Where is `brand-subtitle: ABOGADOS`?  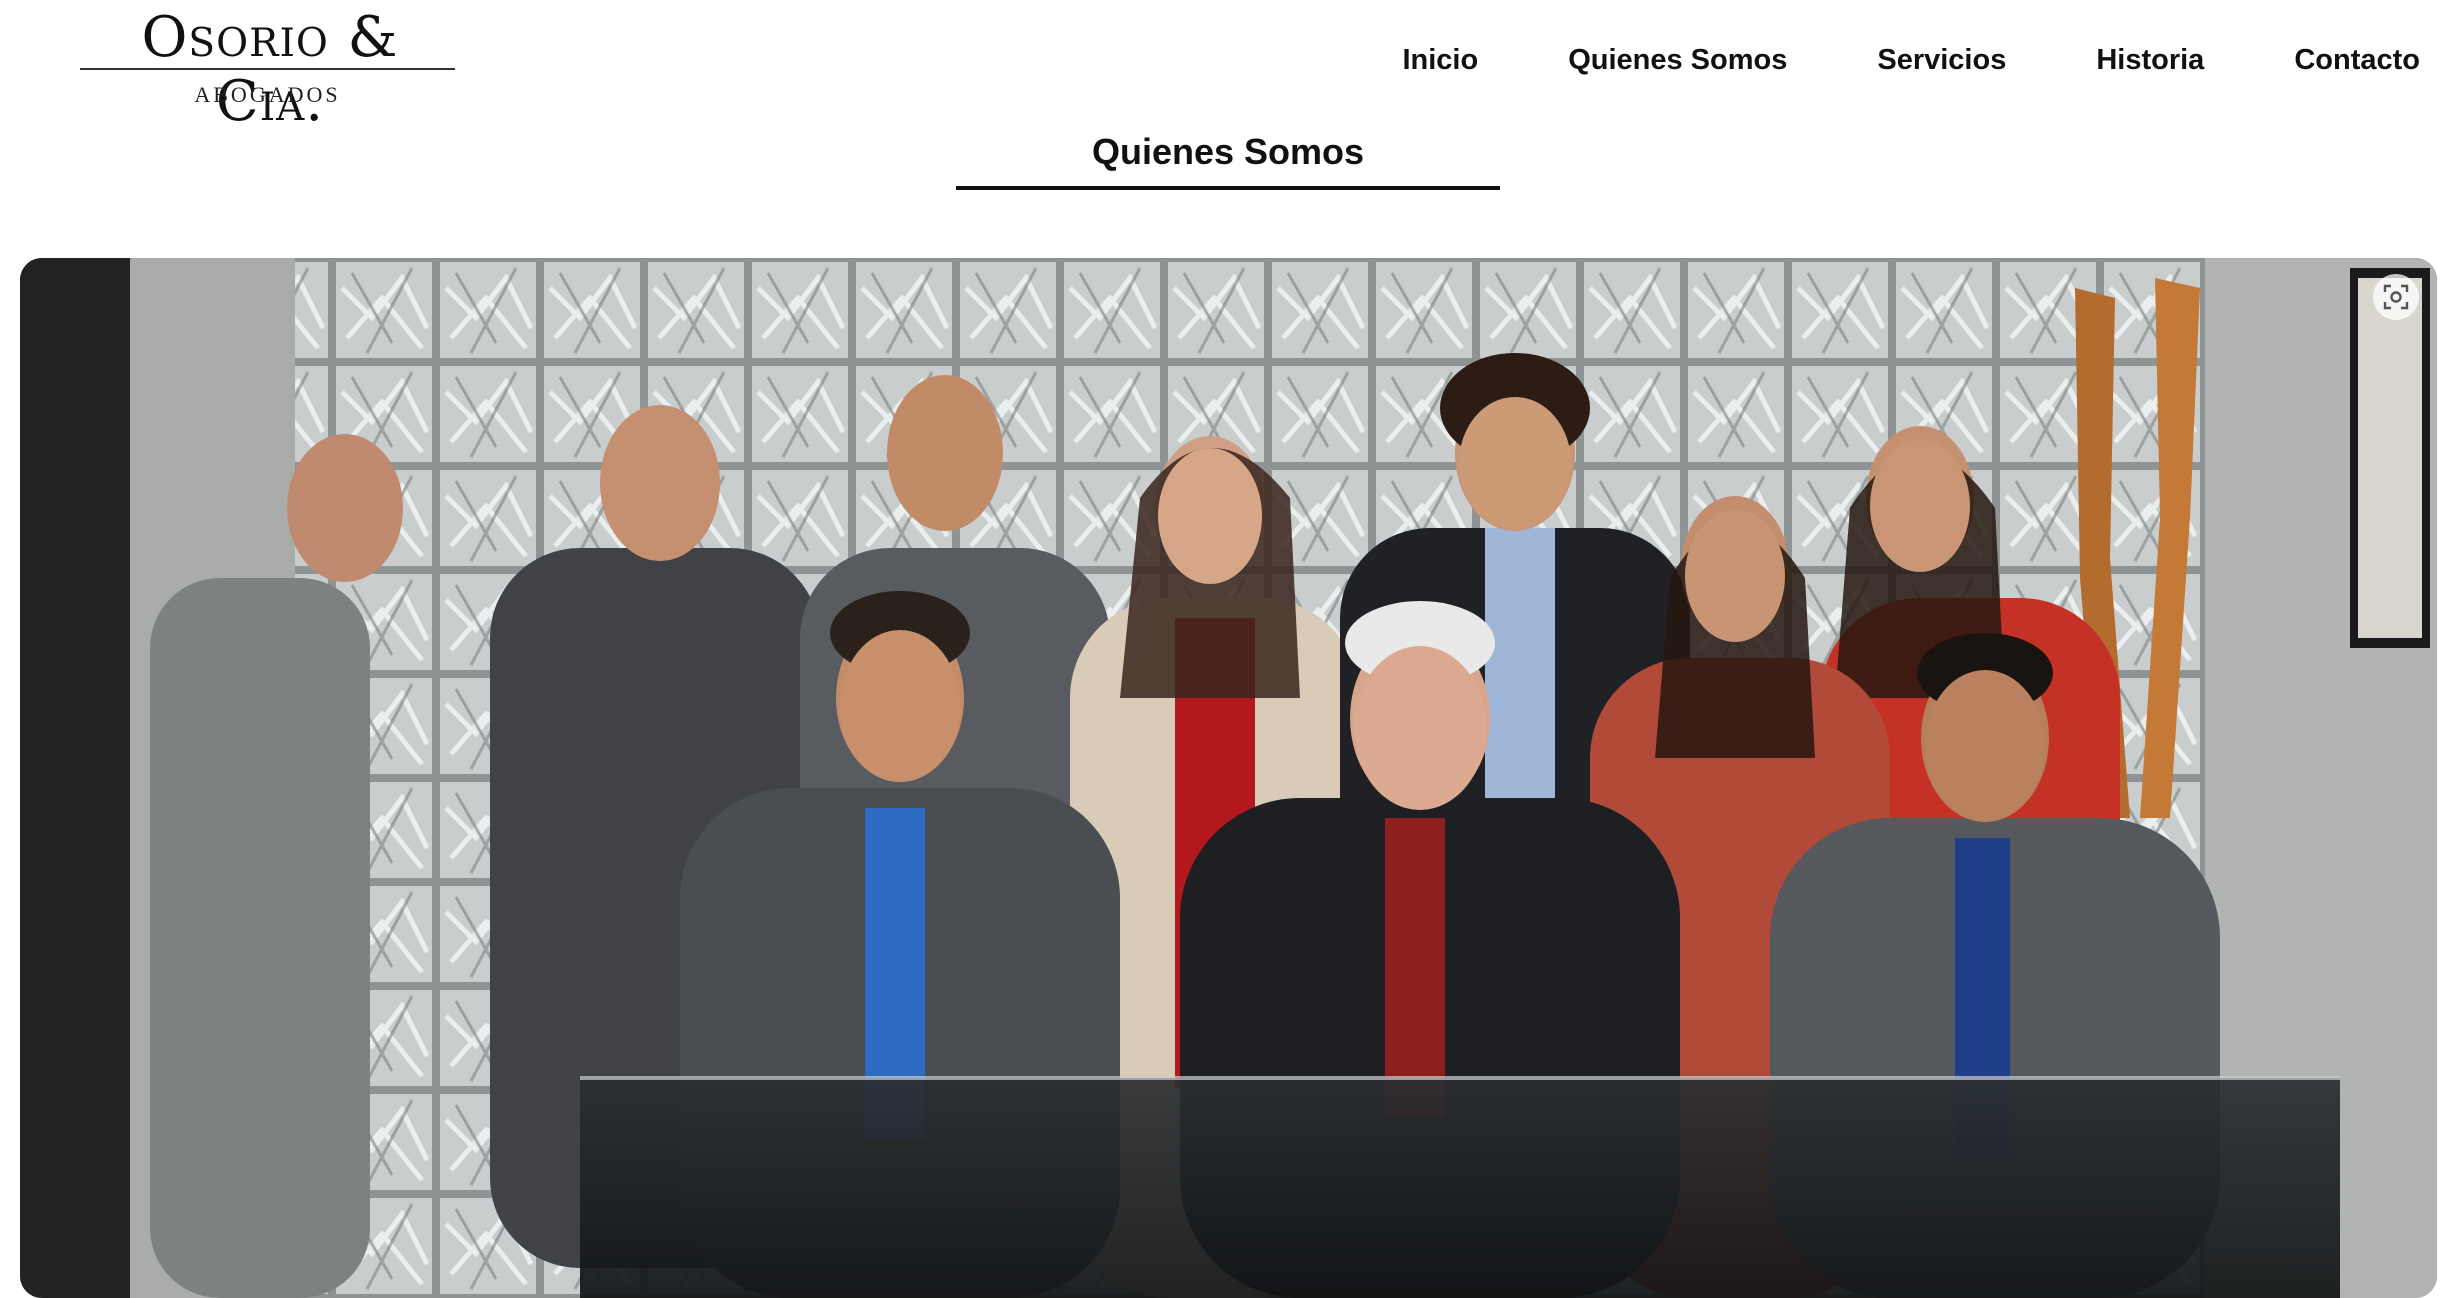 brand-subtitle: ABOGADOS is located at coordinates (267, 94).